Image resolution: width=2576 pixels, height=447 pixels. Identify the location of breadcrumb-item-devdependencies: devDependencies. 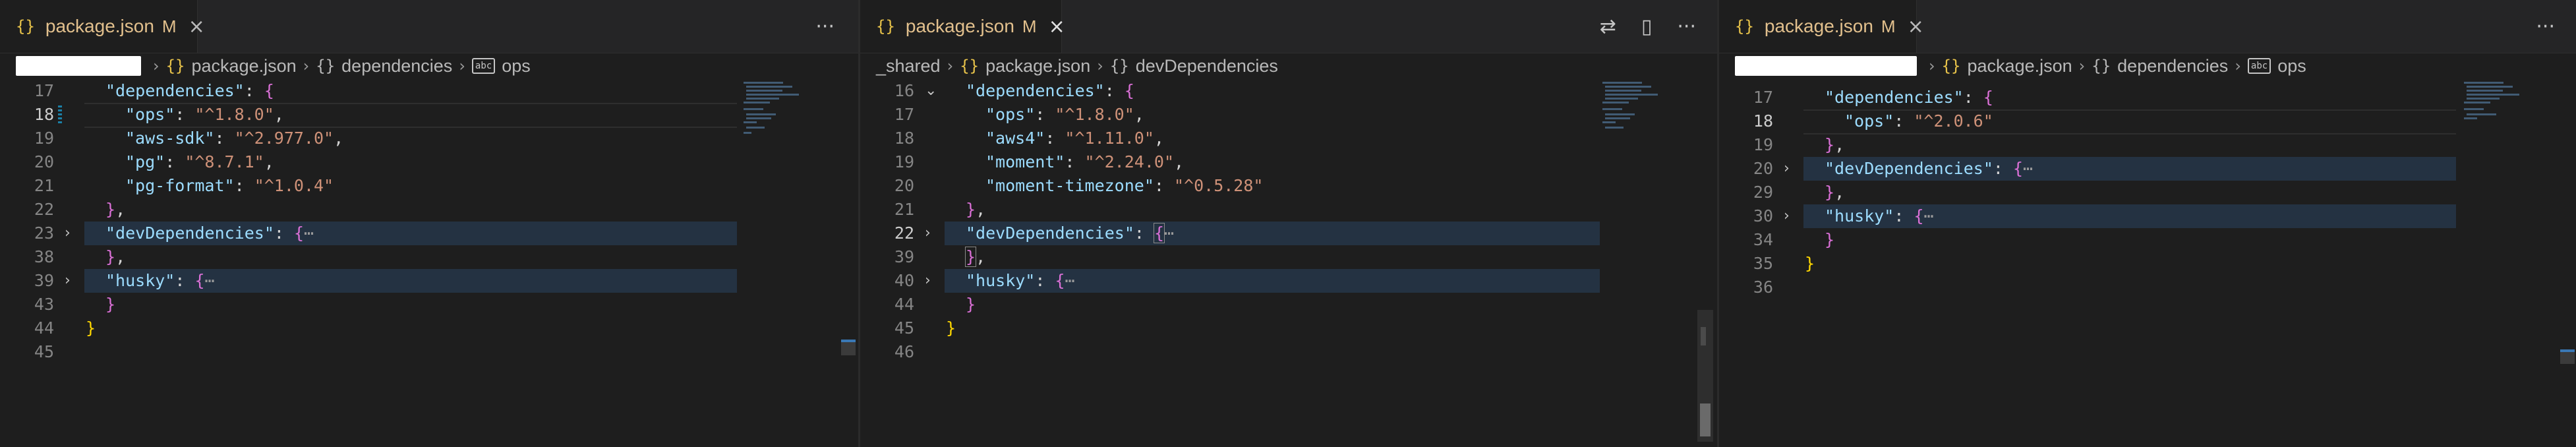
(1207, 66).